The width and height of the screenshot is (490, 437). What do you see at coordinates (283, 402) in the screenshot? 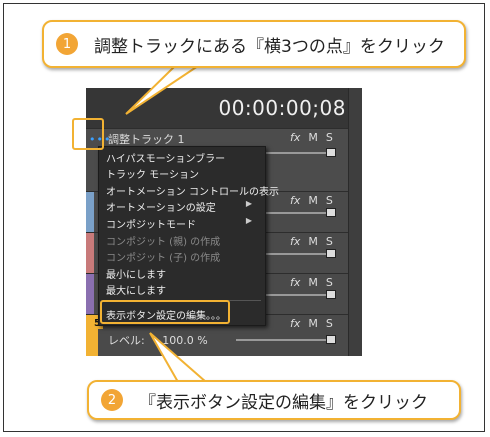
I see `callout-text: 『表示ボタン設定の編集』をクリック` at bounding box center [283, 402].